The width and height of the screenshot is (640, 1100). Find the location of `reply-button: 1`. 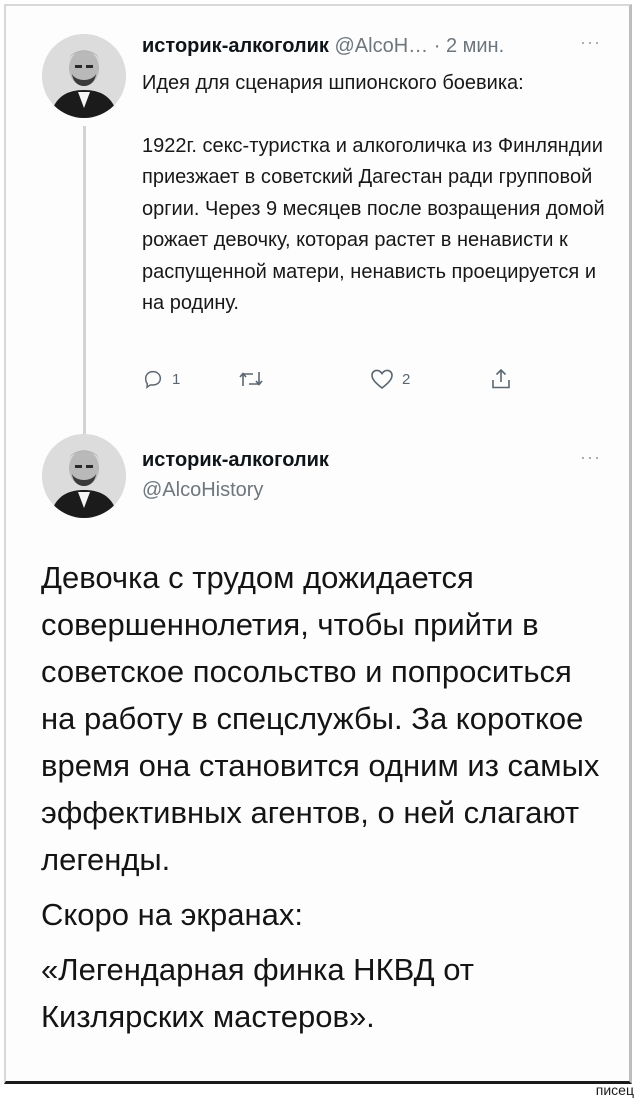

reply-button: 1 is located at coordinates (161, 379).